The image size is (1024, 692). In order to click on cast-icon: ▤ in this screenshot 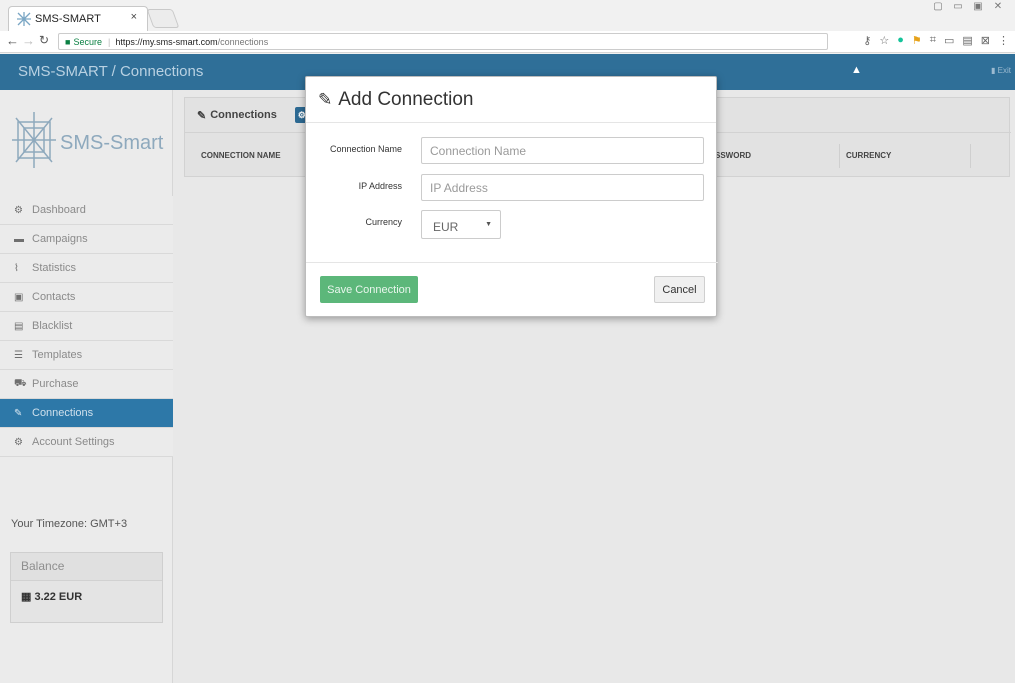, I will do `click(967, 40)`.